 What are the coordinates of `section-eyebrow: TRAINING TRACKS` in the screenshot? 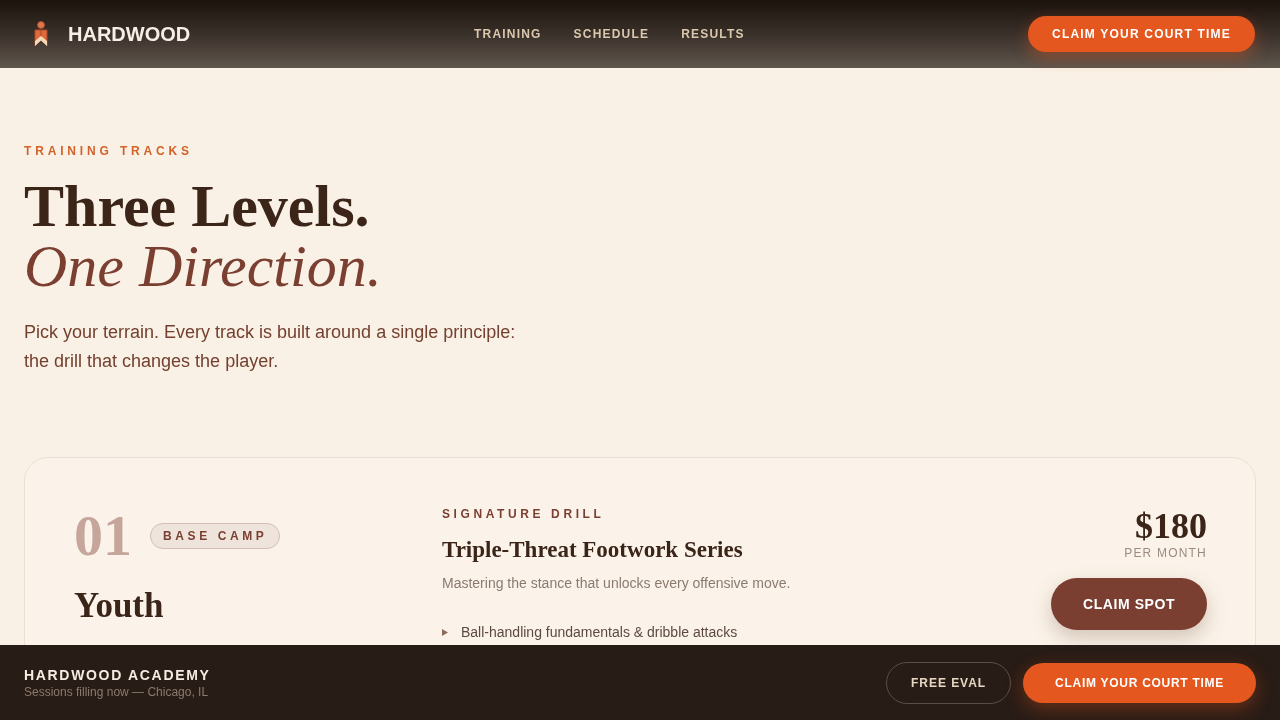 It's located at (109, 151).